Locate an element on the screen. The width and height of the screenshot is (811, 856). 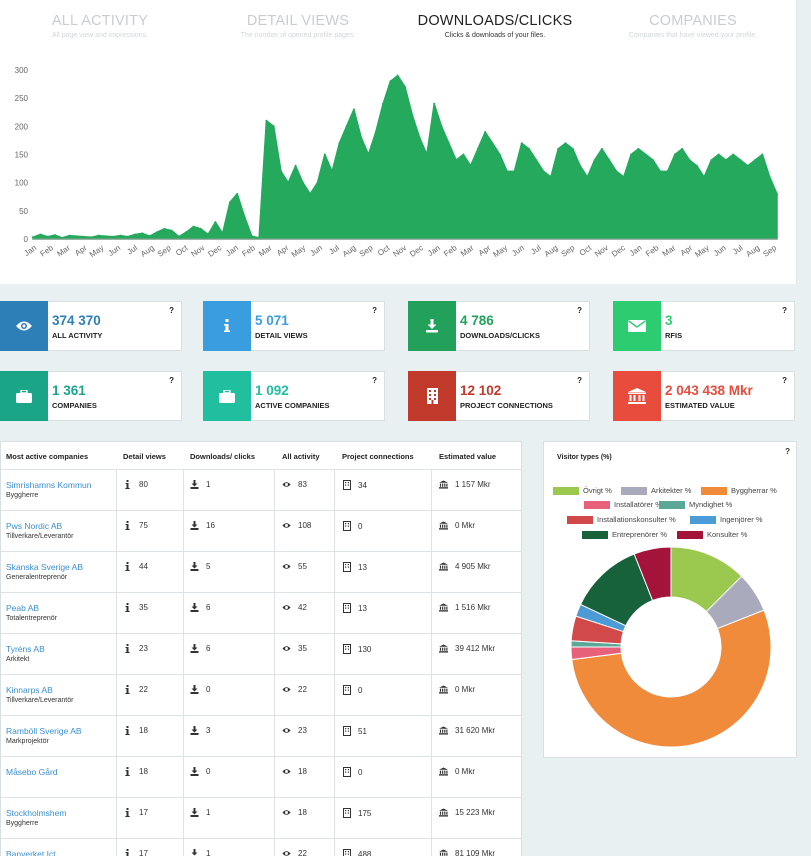
company-name-link: Stockholmshem is located at coordinates (36, 813).